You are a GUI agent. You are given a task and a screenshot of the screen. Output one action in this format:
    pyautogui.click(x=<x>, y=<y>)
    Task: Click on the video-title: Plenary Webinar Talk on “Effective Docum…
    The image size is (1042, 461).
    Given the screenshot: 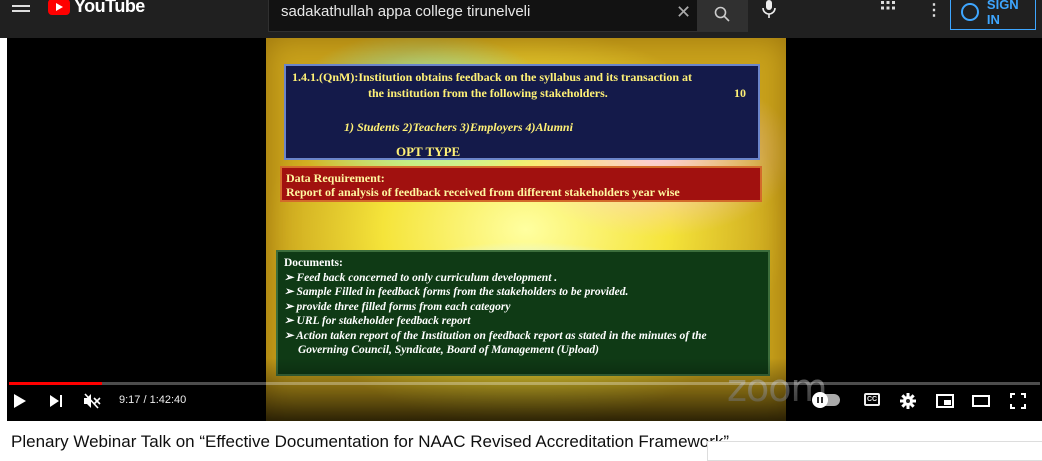 What is the action you would take?
    pyautogui.click(x=370, y=441)
    